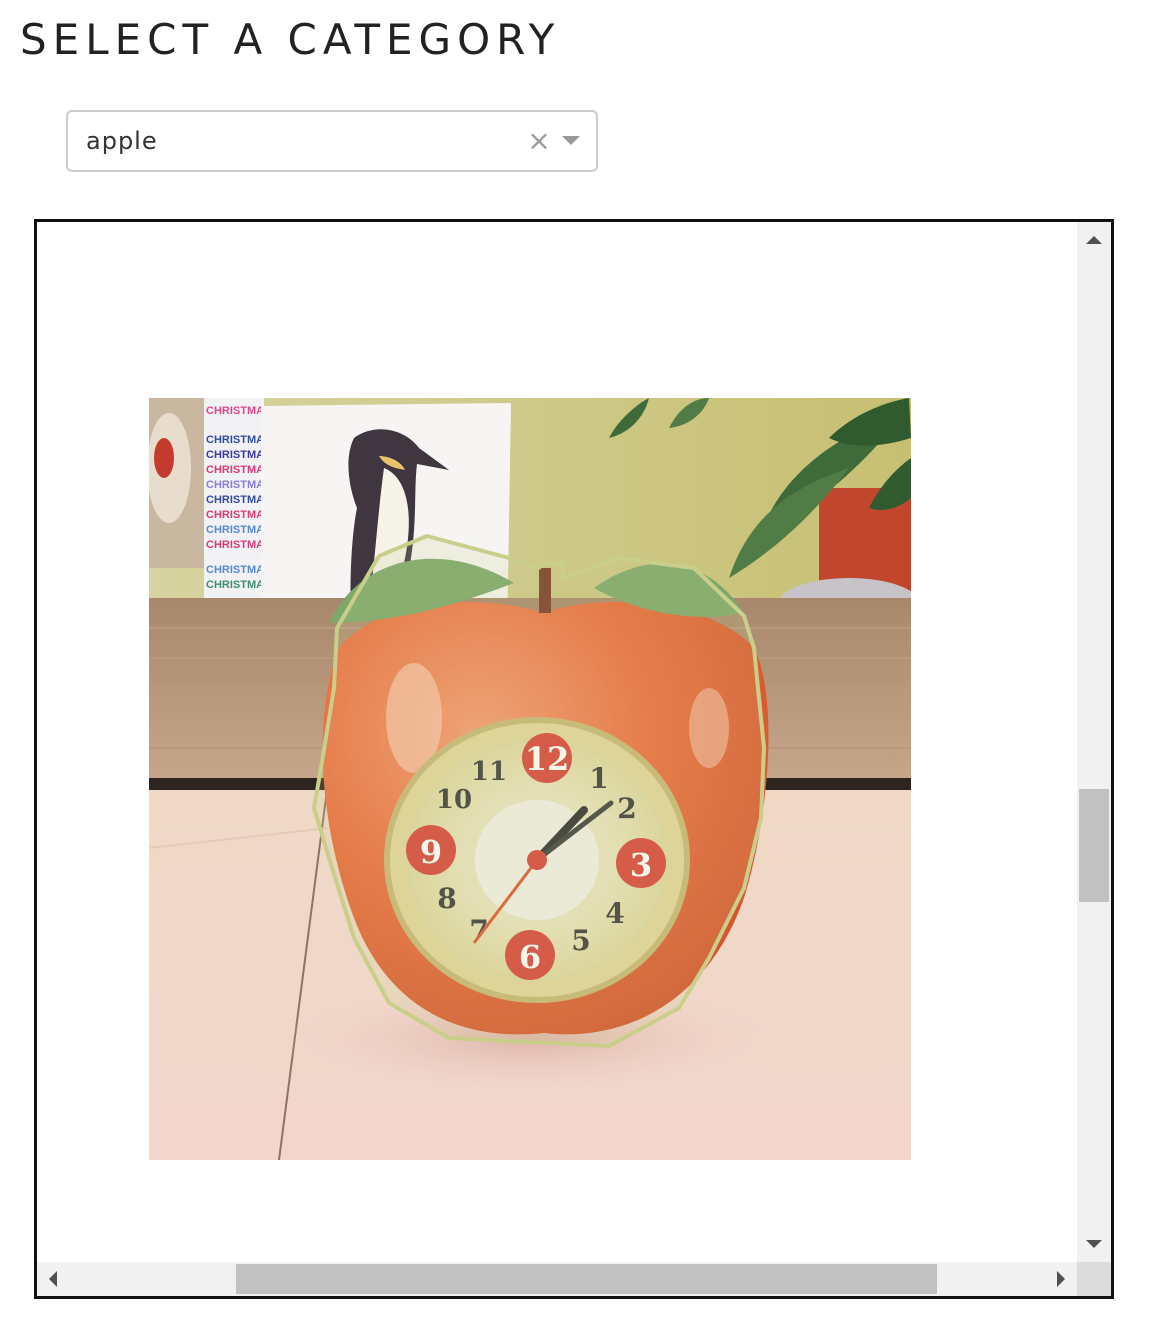 This screenshot has height=1328, width=1150. Describe the element at coordinates (586, 1279) in the screenshot. I see `horizontal-scroll-thumb` at that location.